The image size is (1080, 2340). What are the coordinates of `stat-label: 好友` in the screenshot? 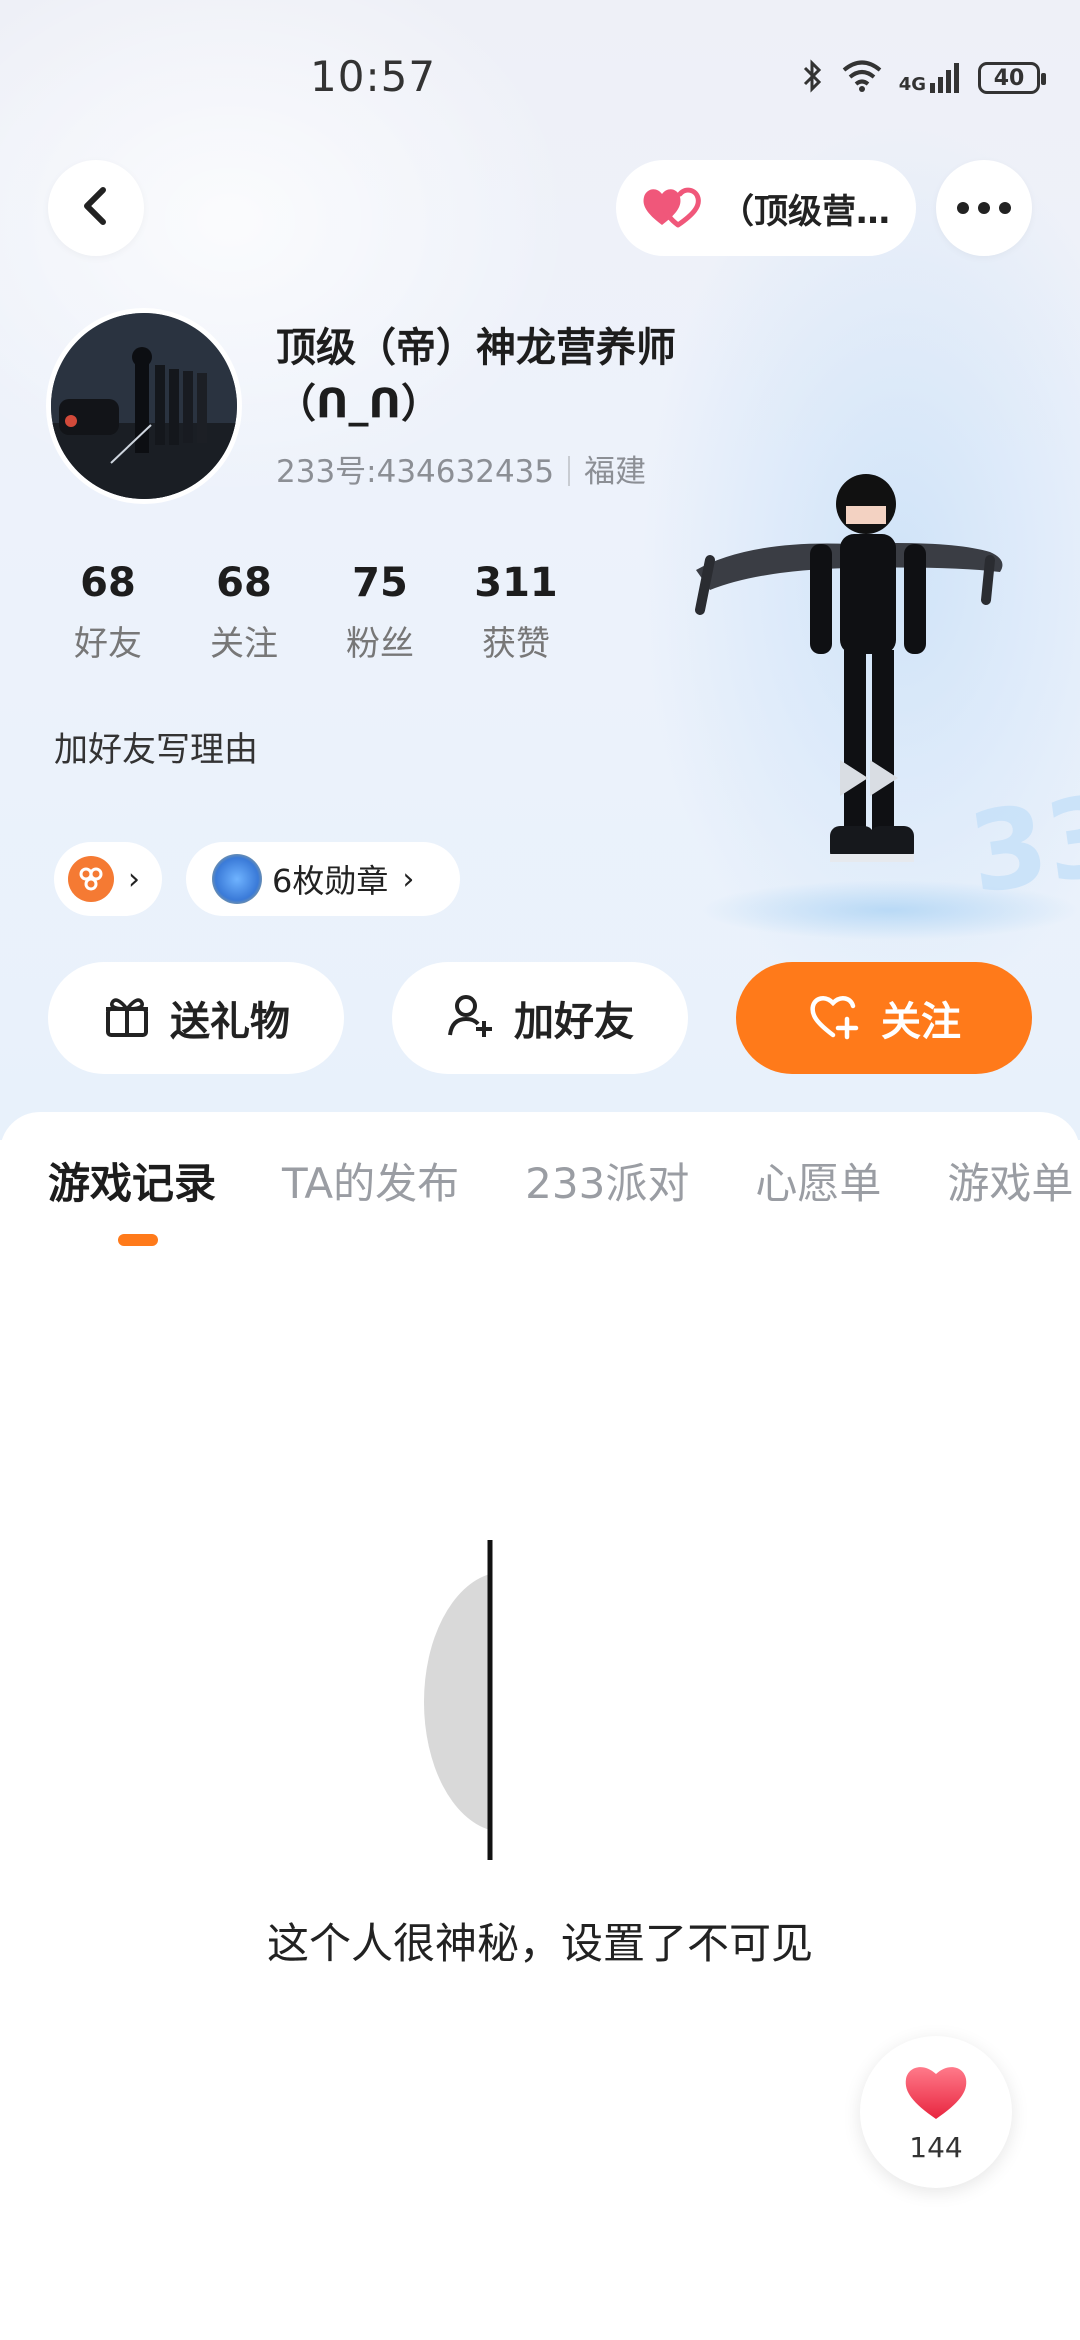 It's located at (108, 644).